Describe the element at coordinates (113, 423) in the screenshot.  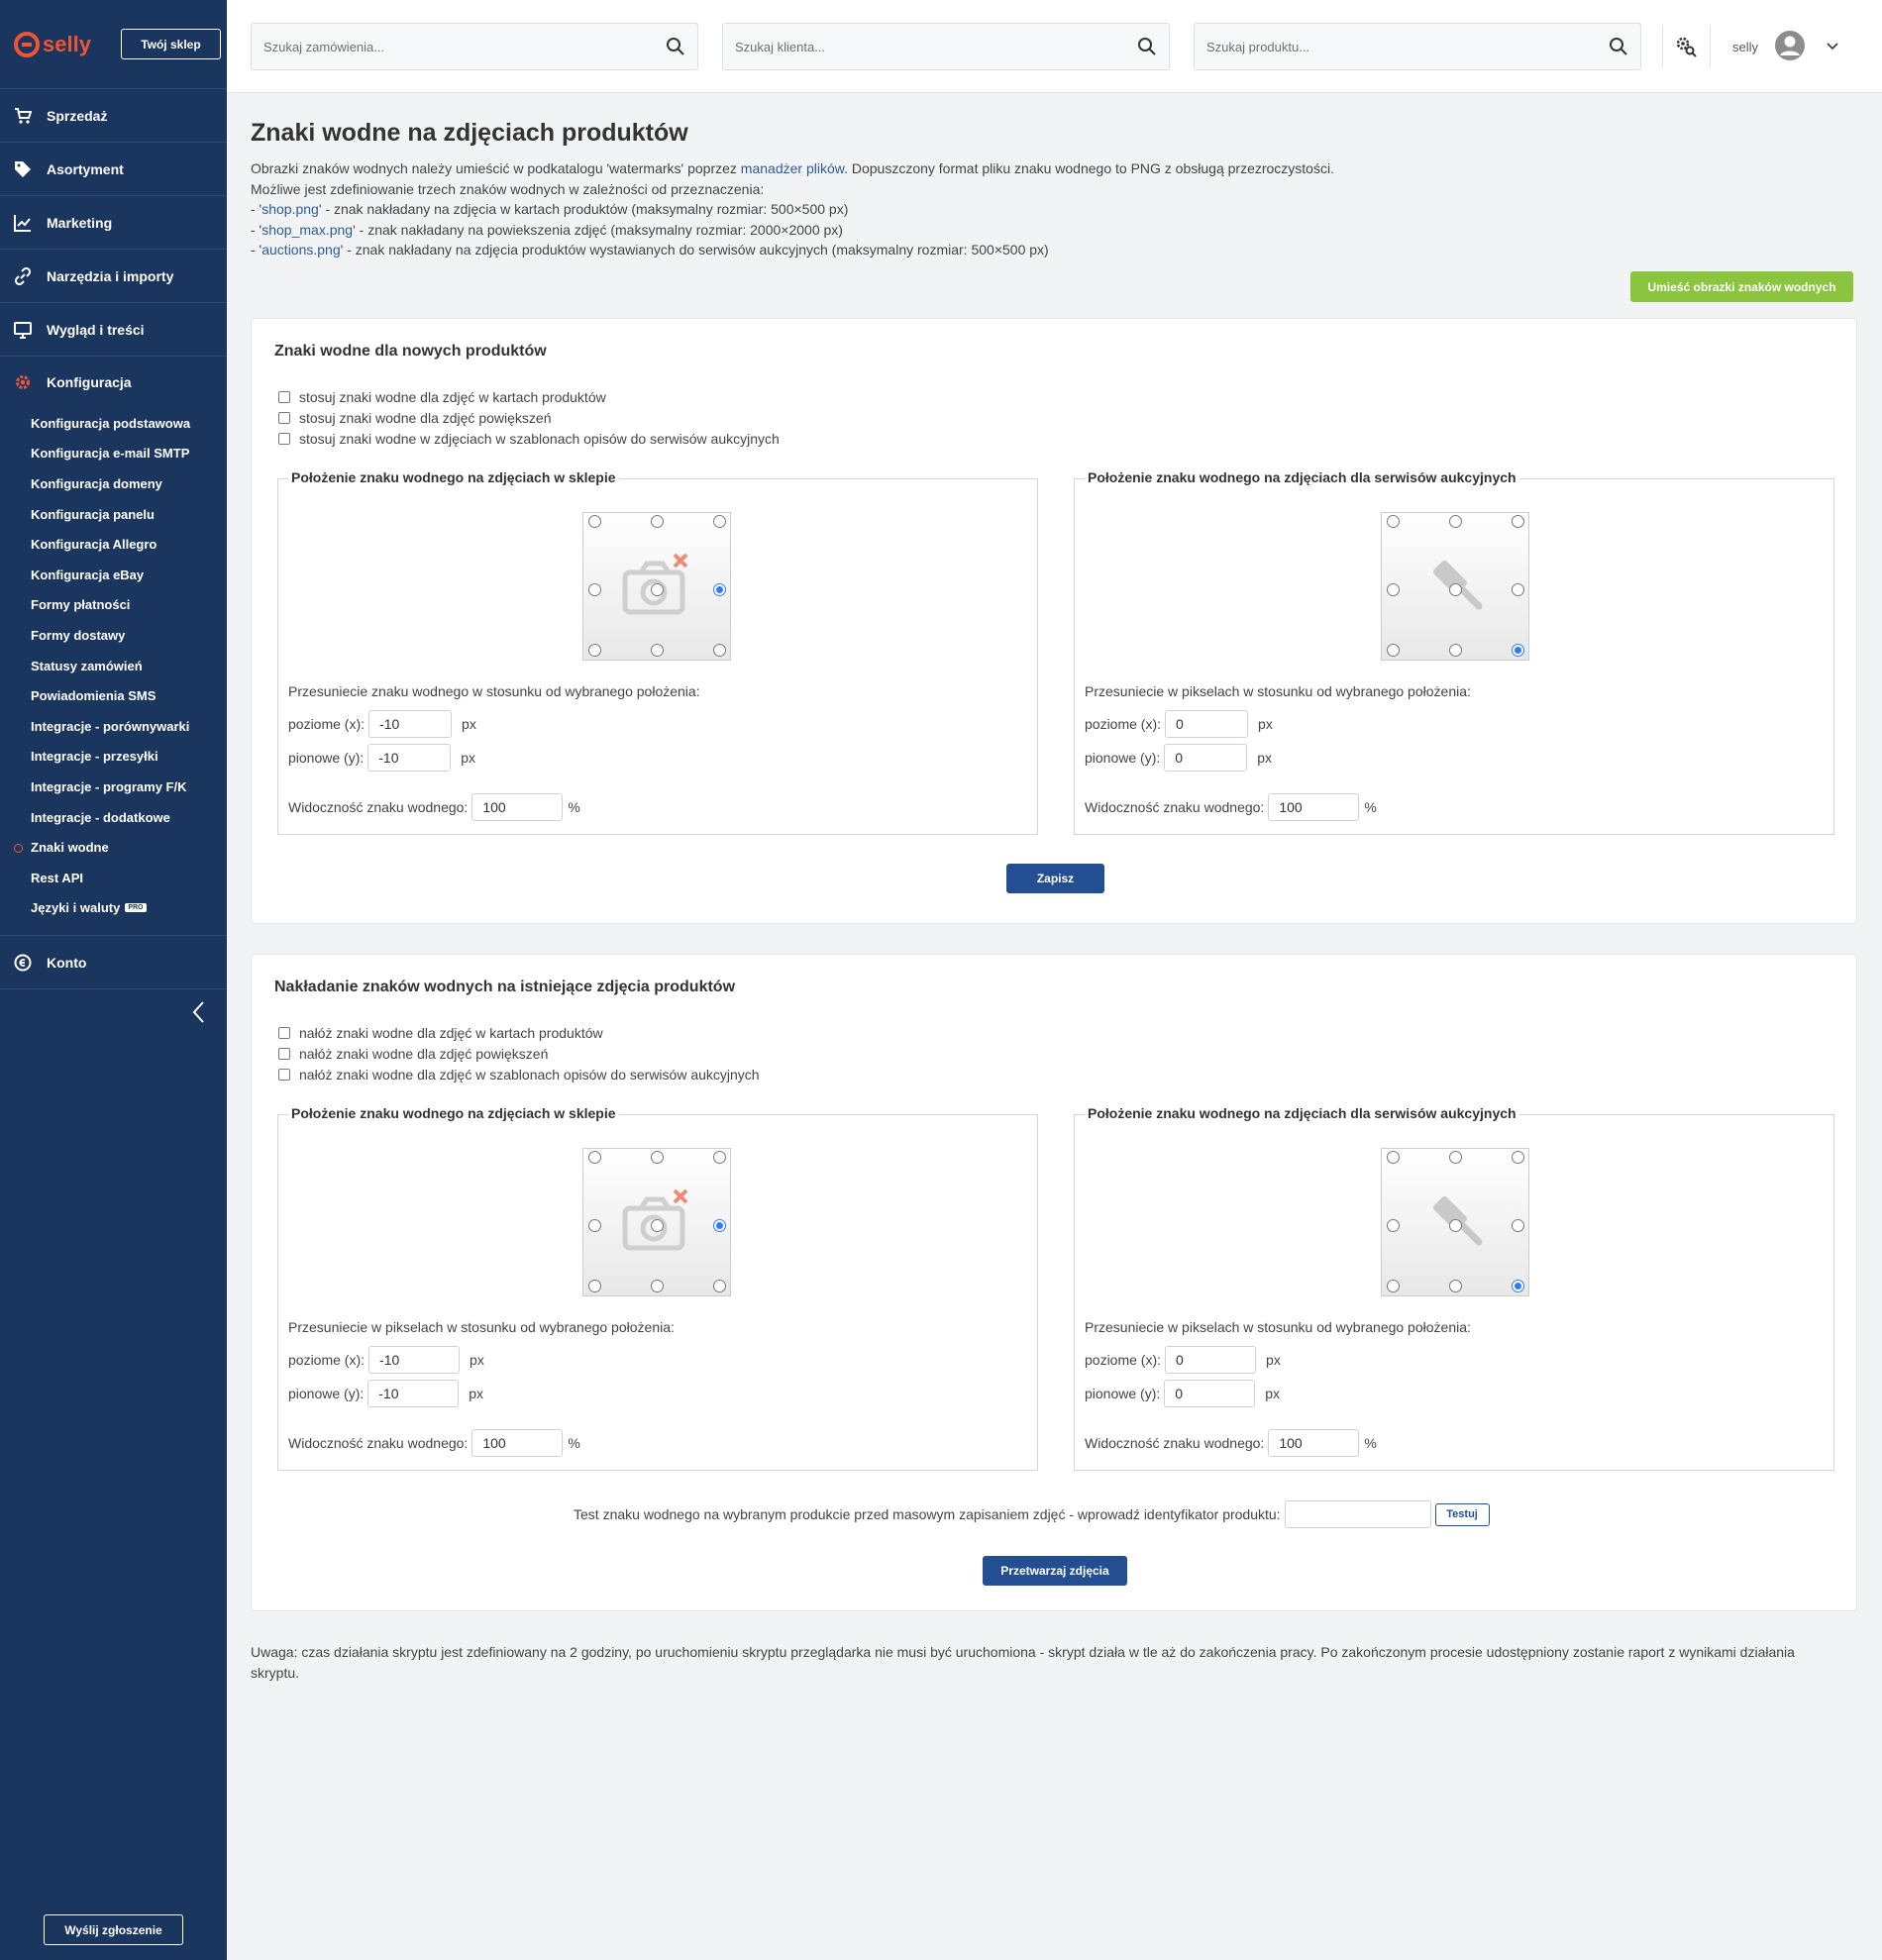
I see `submenu-item: Konfiguracja podstawowa` at that location.